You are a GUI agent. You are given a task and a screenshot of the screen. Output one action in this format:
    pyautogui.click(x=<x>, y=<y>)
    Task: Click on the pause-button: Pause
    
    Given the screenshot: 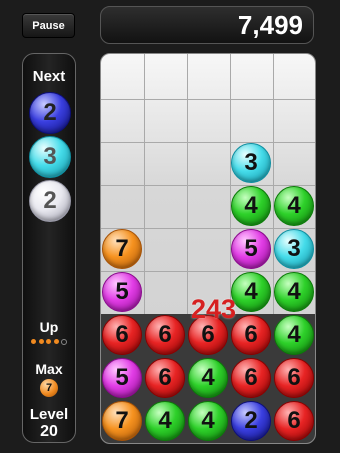 What is the action you would take?
    pyautogui.click(x=48, y=25)
    